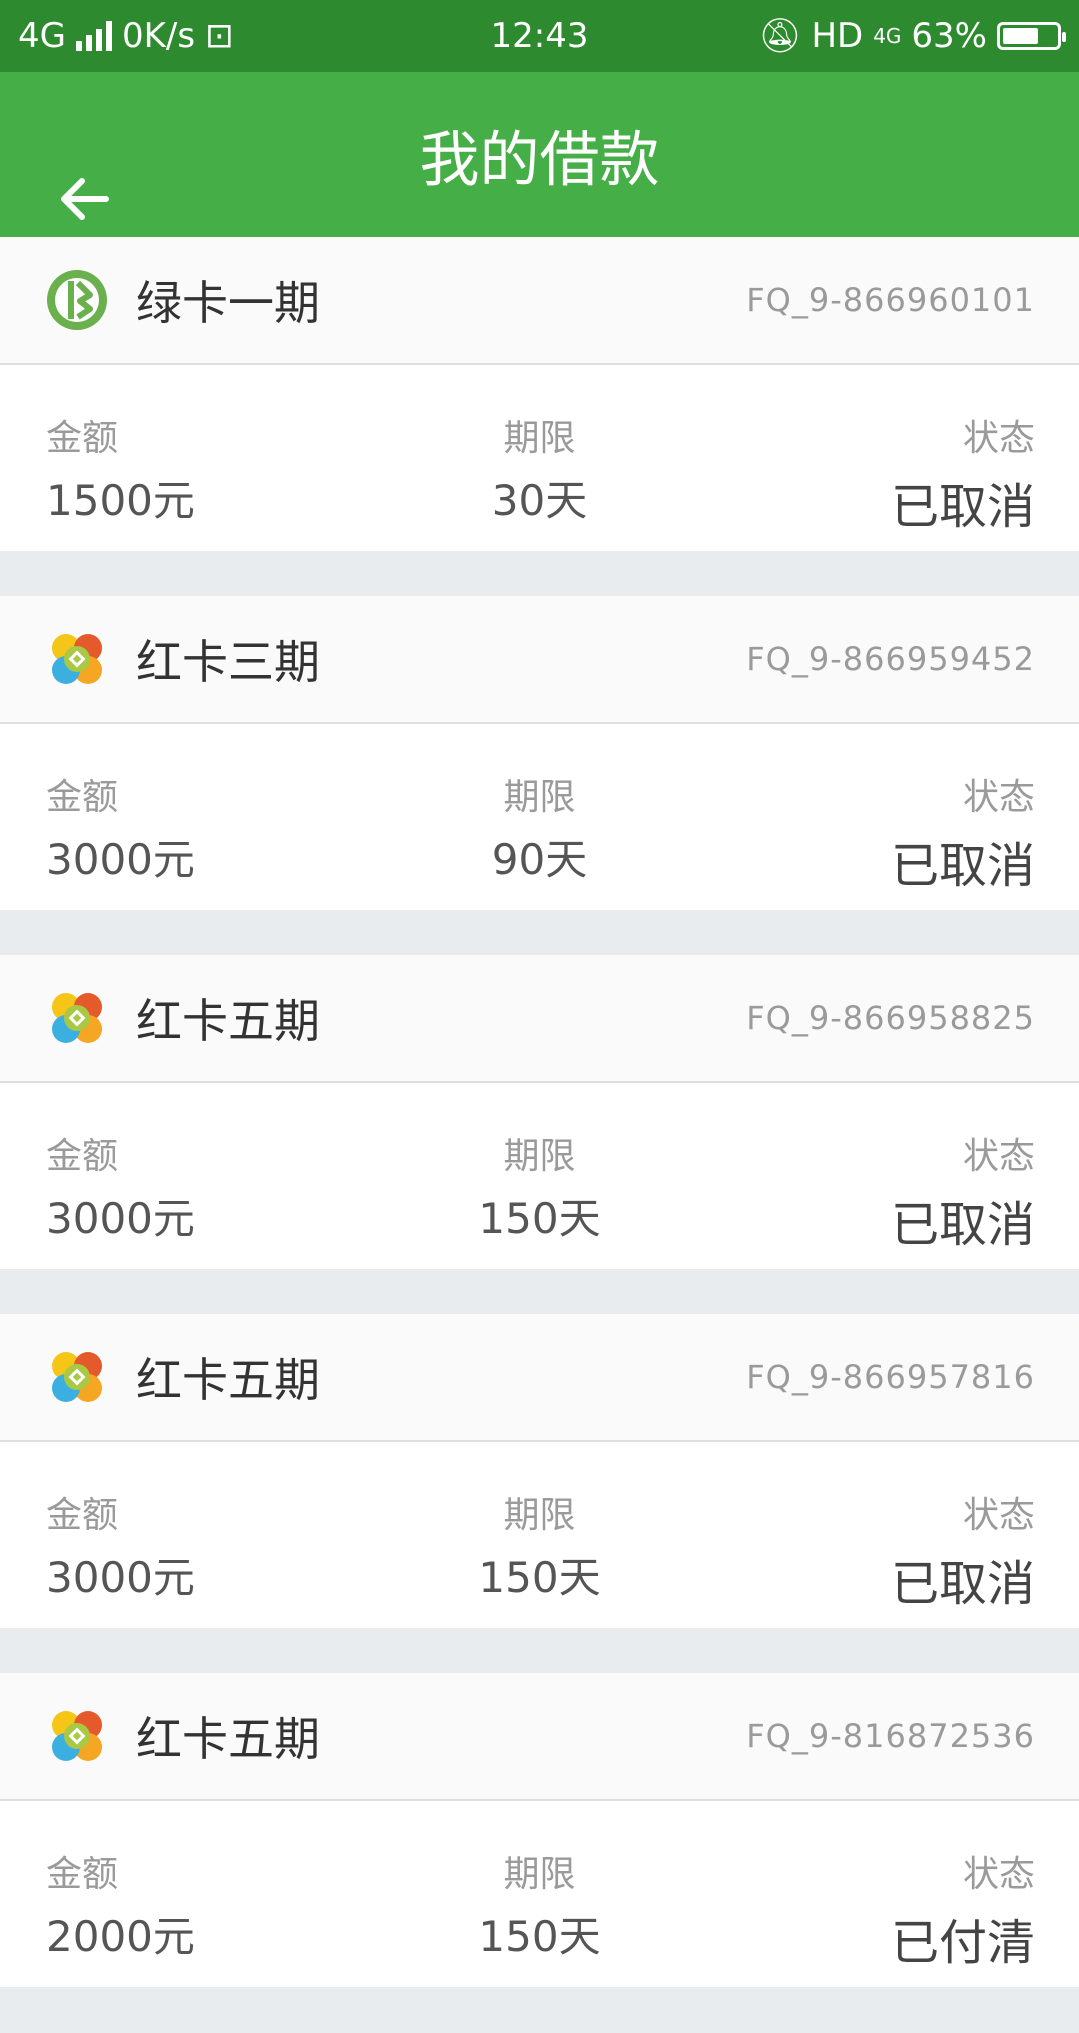  I want to click on loan-card-header: 红卡五期 FQ_9-866958825, so click(539, 1019).